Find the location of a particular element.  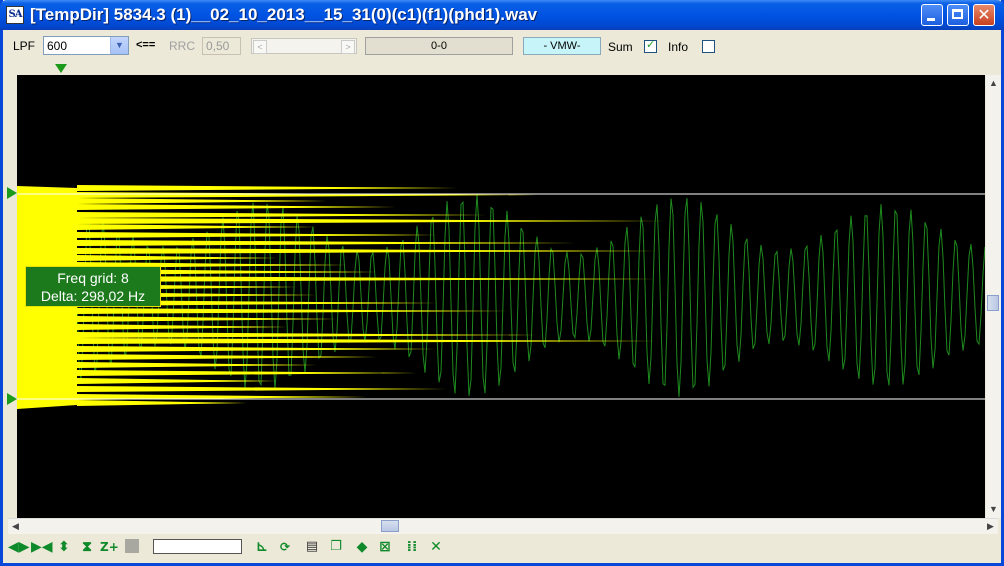

step-icon: ⊾ is located at coordinates (262, 547).